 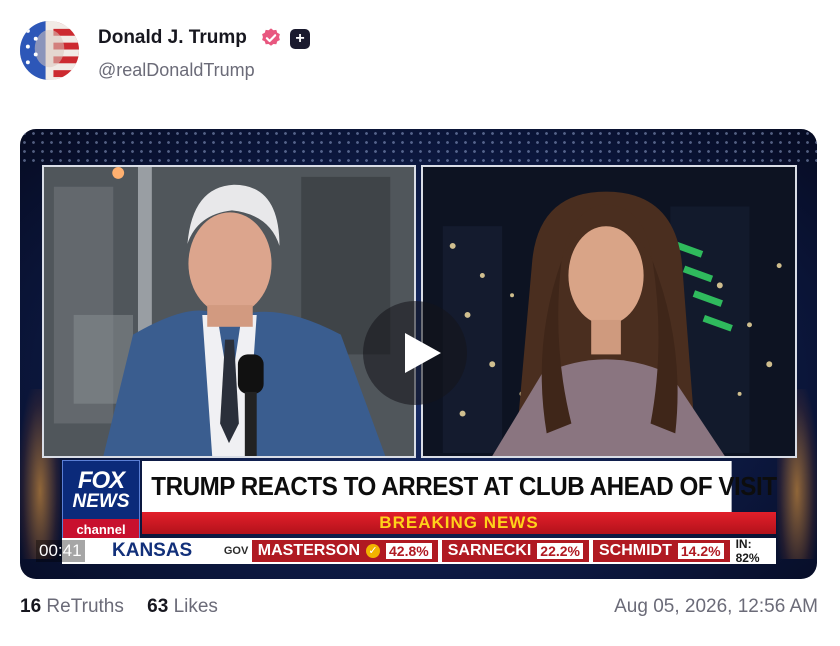 What do you see at coordinates (60, 551) in the screenshot?
I see `video-time: 00:41` at bounding box center [60, 551].